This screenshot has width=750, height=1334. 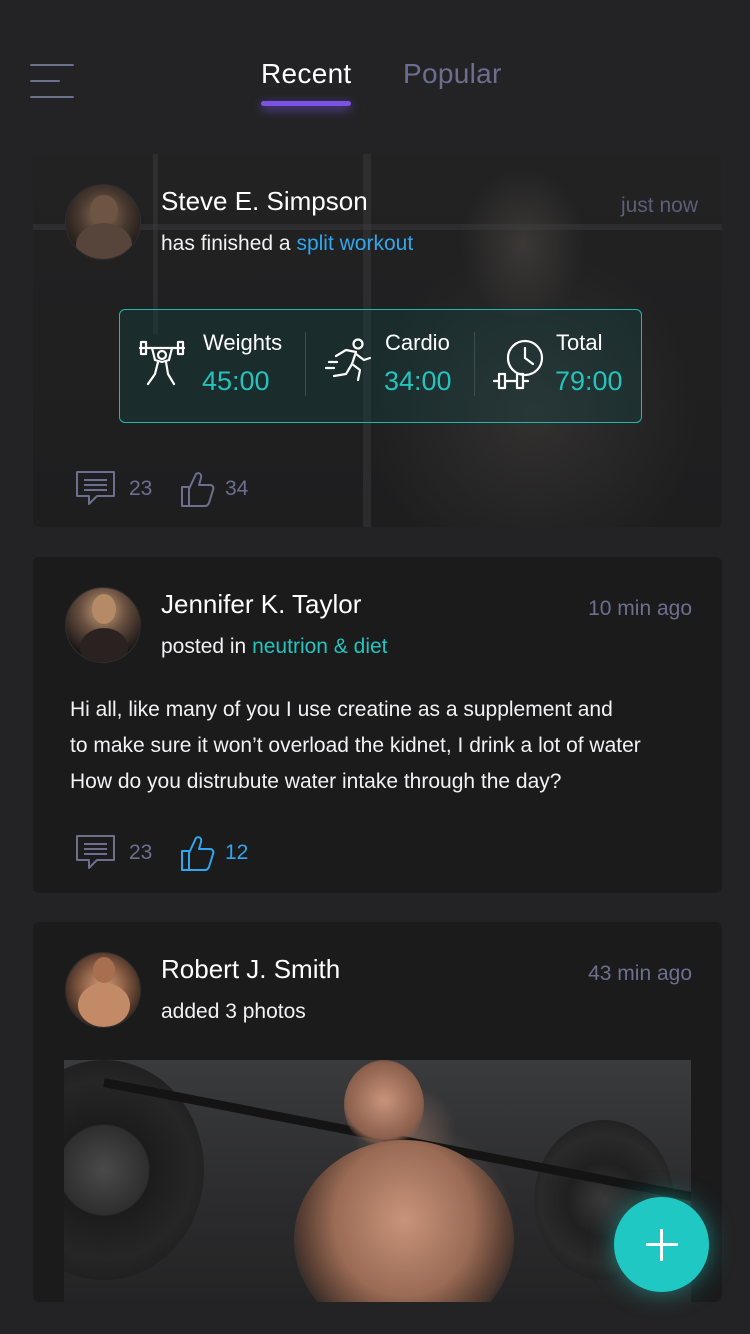 I want to click on stat-total: Total 79:00, so click(x=558, y=366).